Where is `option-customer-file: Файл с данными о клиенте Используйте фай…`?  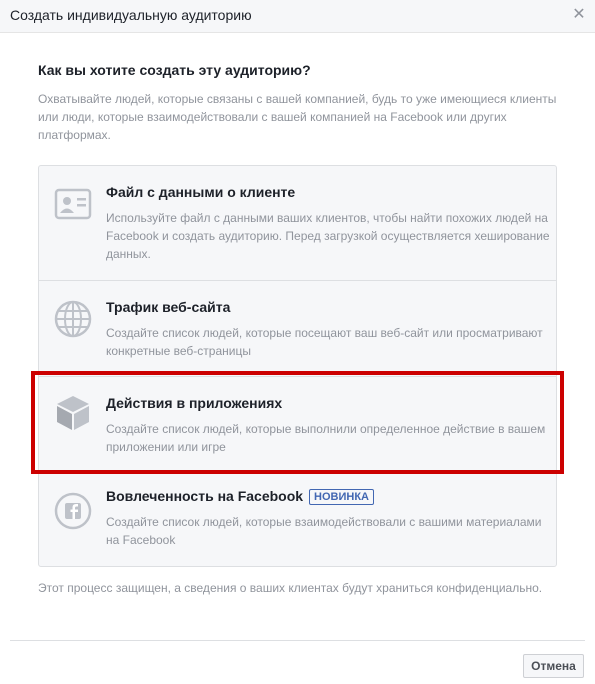 option-customer-file: Файл с данными о клиенте Используйте фай… is located at coordinates (297, 223).